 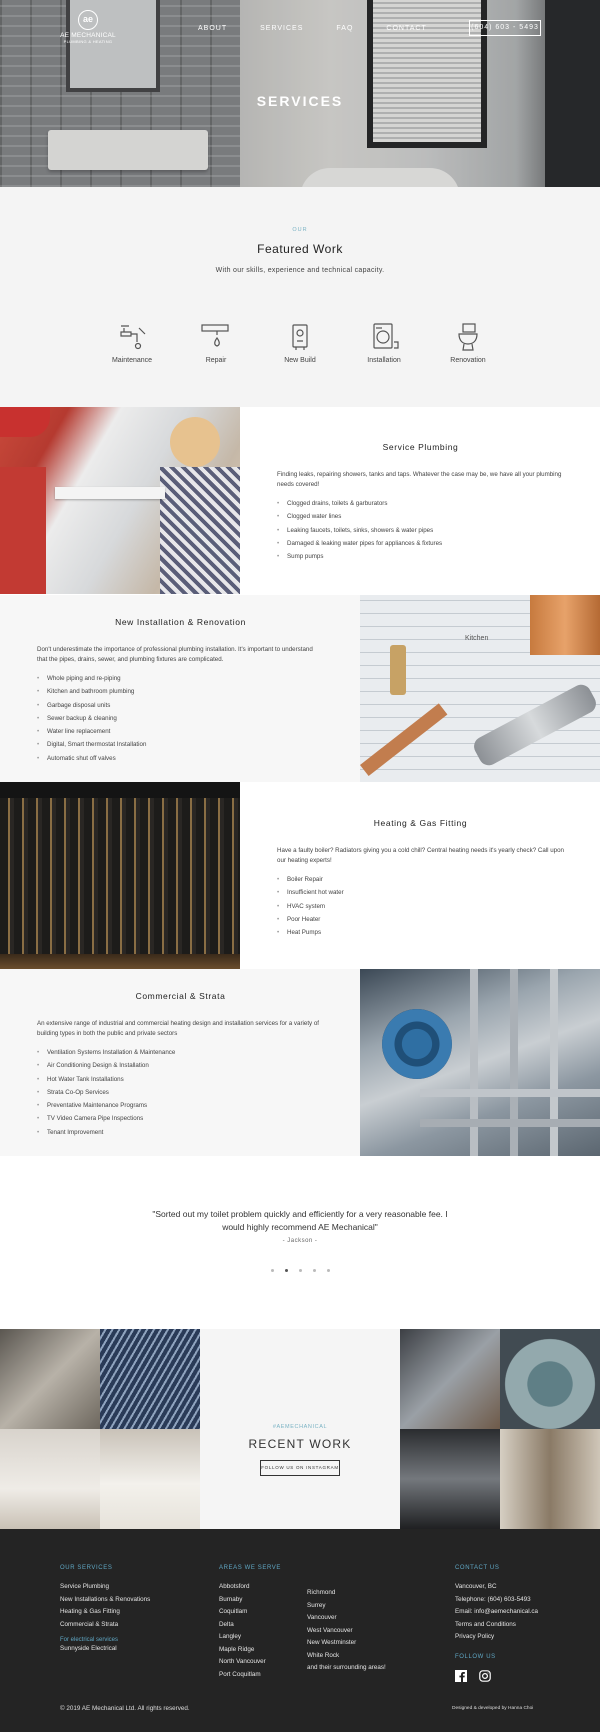 What do you see at coordinates (496, 1612) in the screenshot?
I see `contact-email: Email: info@aemechanical.ca` at bounding box center [496, 1612].